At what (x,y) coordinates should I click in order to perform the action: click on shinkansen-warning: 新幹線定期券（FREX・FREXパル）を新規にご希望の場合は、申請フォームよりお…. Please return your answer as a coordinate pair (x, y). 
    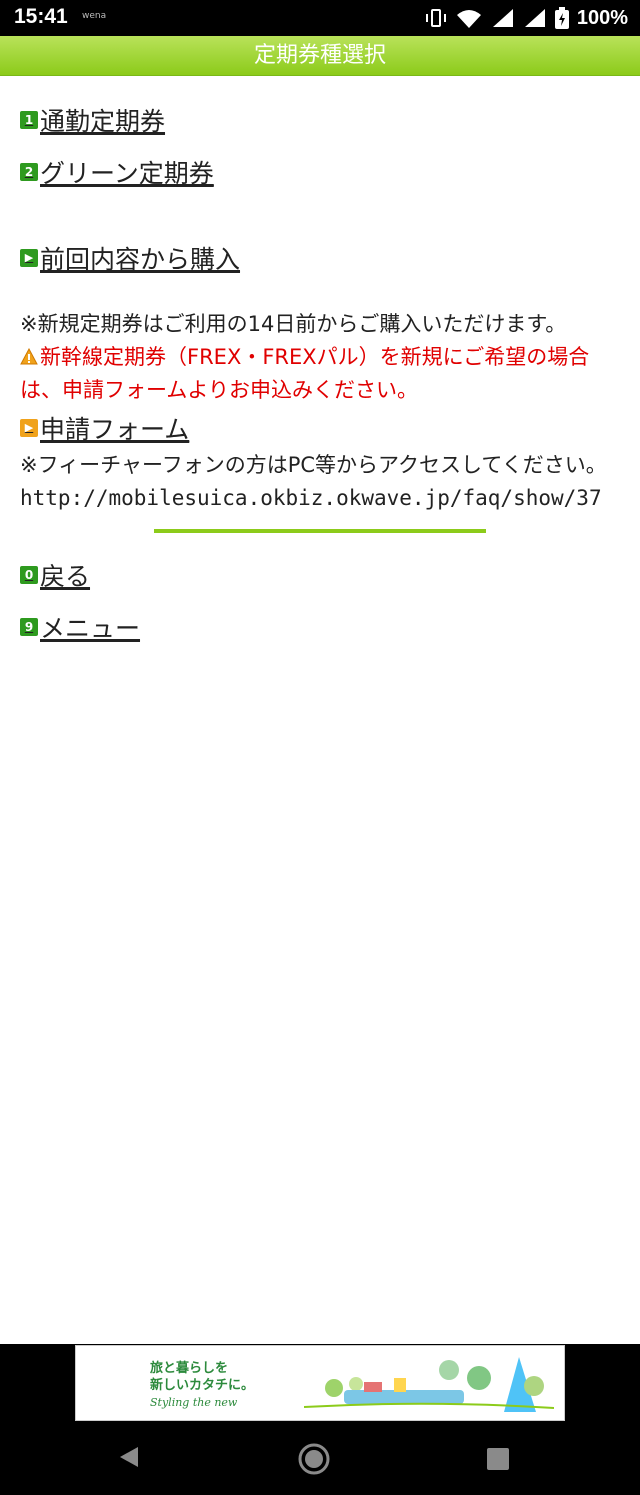
    Looking at the image, I should click on (320, 374).